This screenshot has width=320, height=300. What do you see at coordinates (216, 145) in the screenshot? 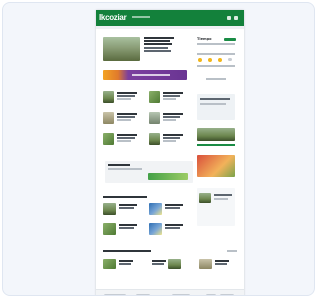
I see `sidebar-ad-bar` at bounding box center [216, 145].